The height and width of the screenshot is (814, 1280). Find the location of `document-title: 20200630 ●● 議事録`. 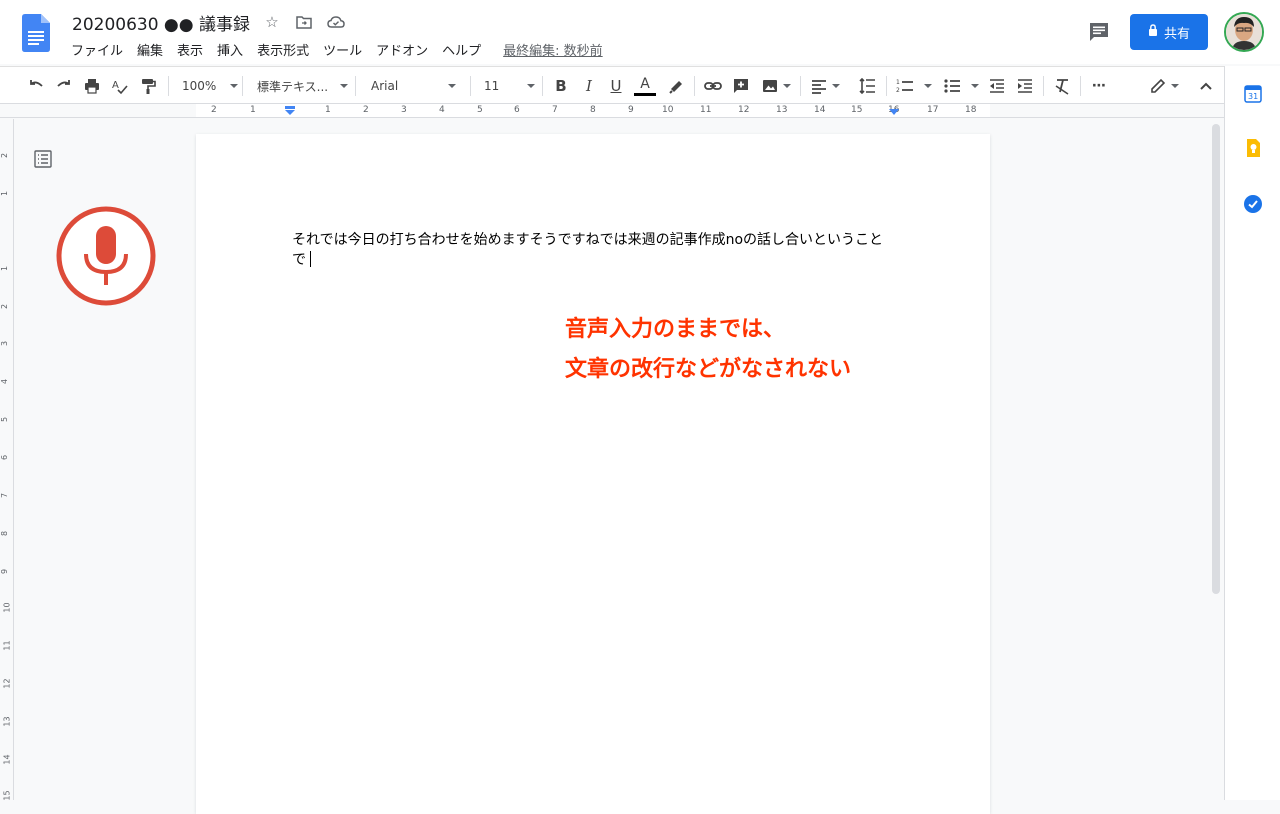

document-title: 20200630 ●● 議事録 is located at coordinates (161, 22).